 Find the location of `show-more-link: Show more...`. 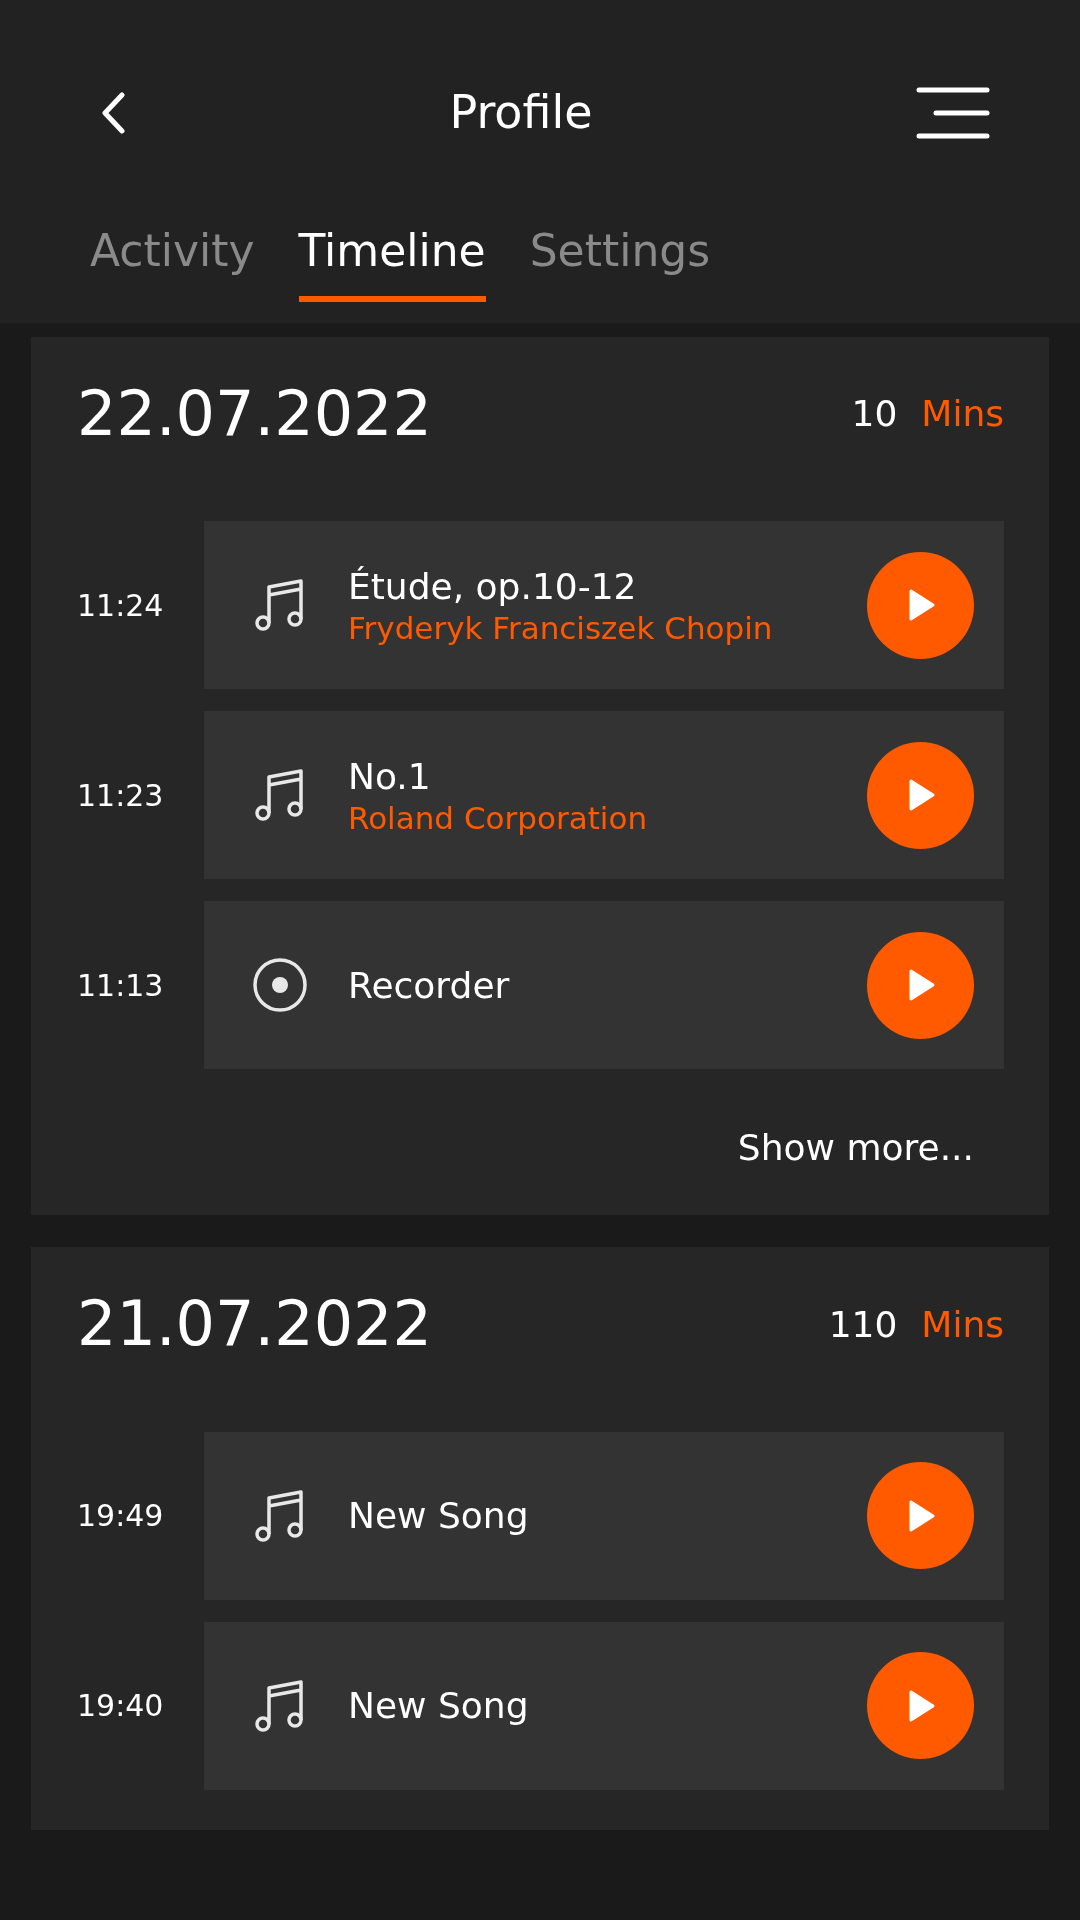

show-more-link: Show more... is located at coordinates (855, 1148).